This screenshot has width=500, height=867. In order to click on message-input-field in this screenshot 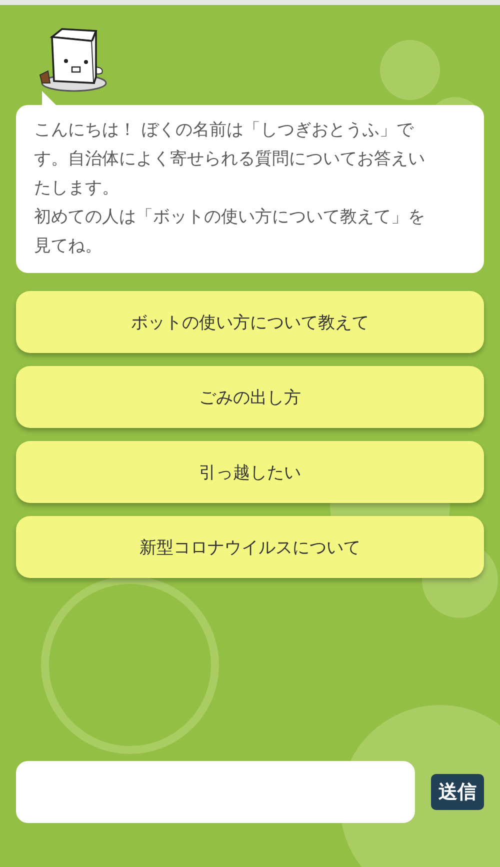, I will do `click(215, 792)`.